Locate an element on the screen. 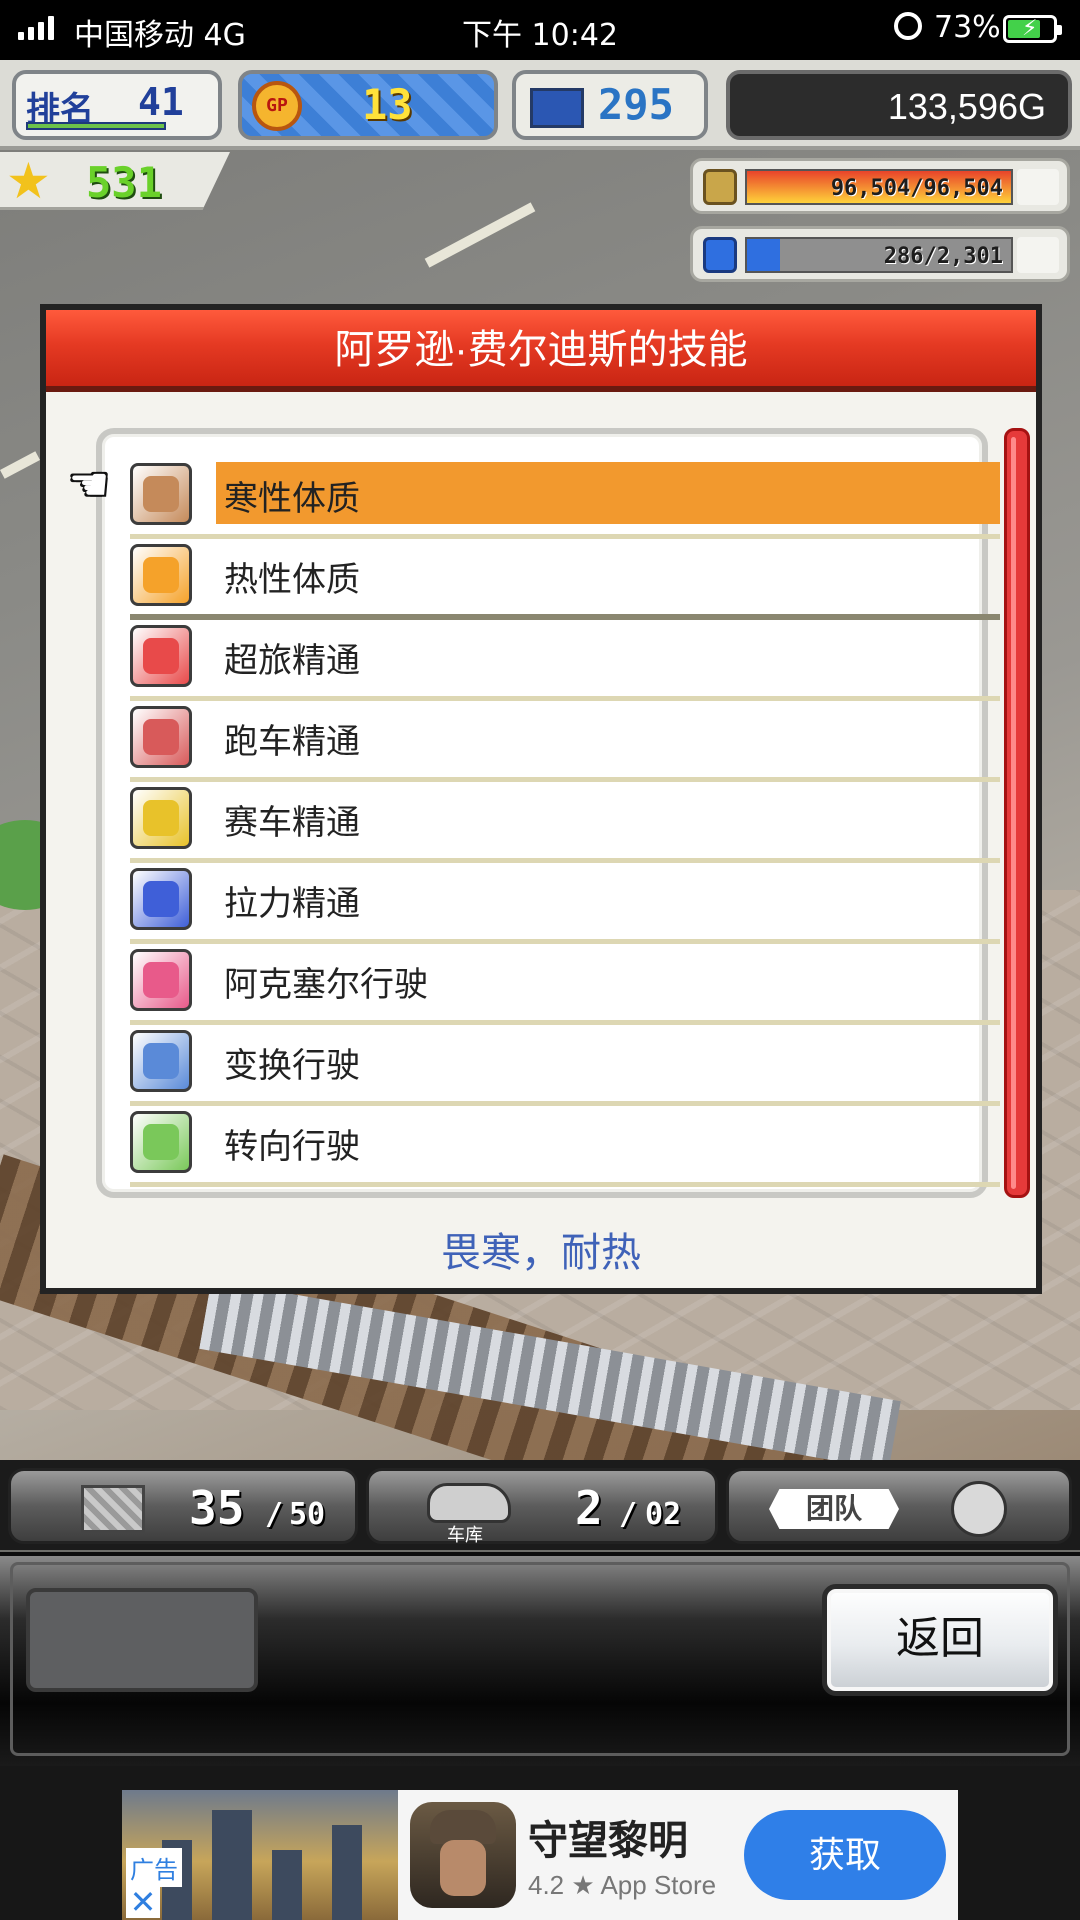 This screenshot has height=1920, width=1080. steering-drive-icon is located at coordinates (161, 1142).